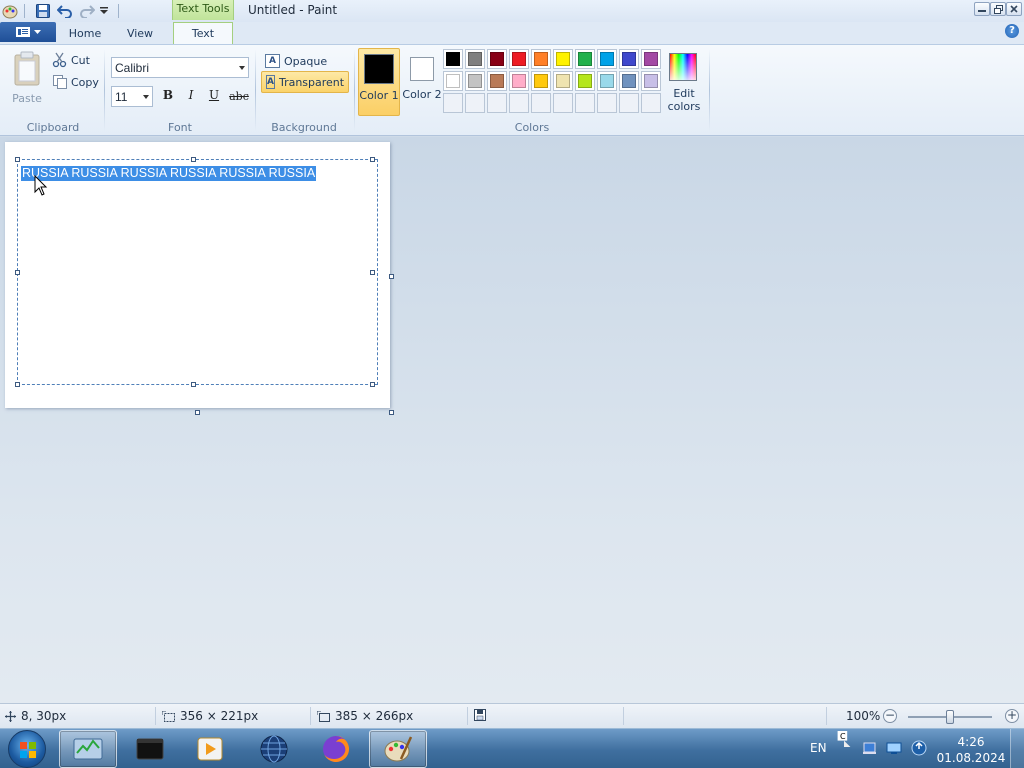 The image size is (1024, 768). Describe the element at coordinates (379, 95) in the screenshot. I see `color1-label: Color 1` at that location.